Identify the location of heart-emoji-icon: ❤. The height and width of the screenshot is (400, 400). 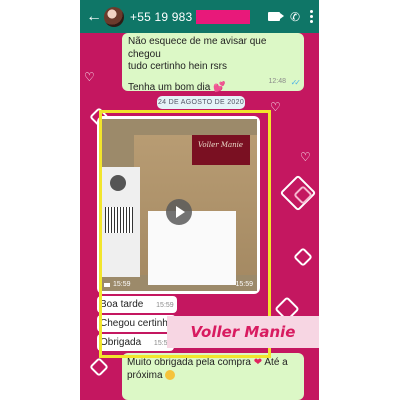
(258, 362).